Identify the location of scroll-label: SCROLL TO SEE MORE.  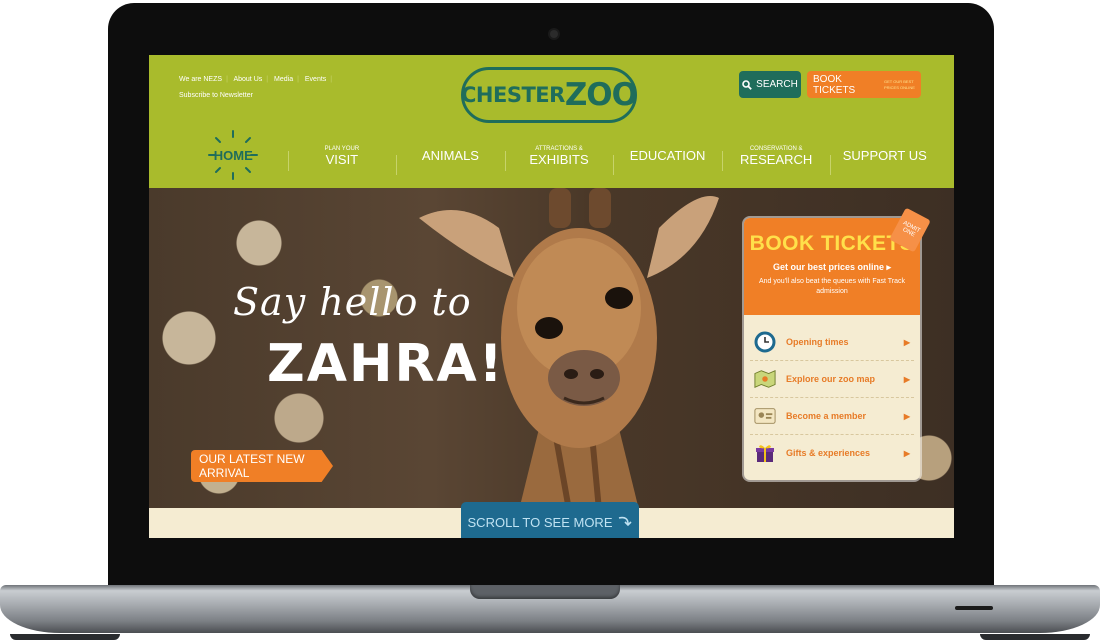
(540, 522).